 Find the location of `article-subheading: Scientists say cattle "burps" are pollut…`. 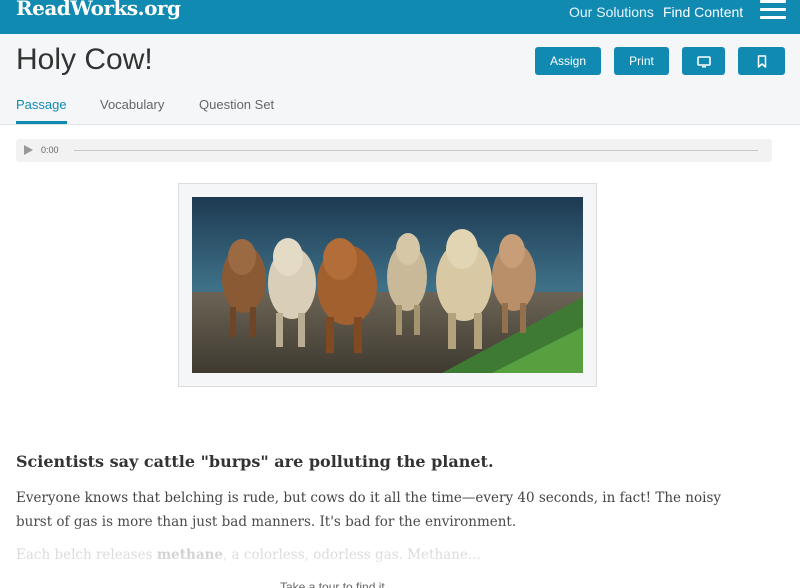

article-subheading: Scientists say cattle "burps" are pollut… is located at coordinates (255, 461).